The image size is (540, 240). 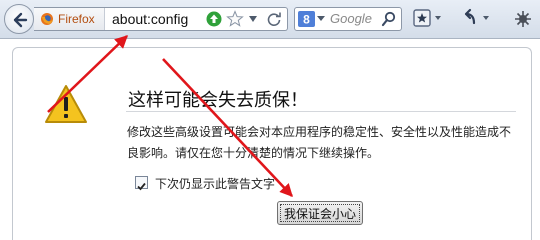 I want to click on dropdown-arrow-icon, so click(x=253, y=19).